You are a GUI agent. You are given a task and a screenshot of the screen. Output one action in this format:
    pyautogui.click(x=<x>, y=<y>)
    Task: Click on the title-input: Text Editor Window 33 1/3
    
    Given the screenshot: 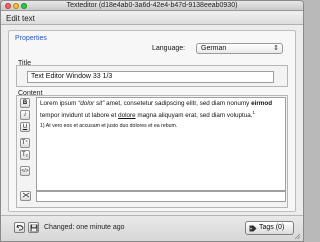 What is the action you would take?
    pyautogui.click(x=150, y=77)
    